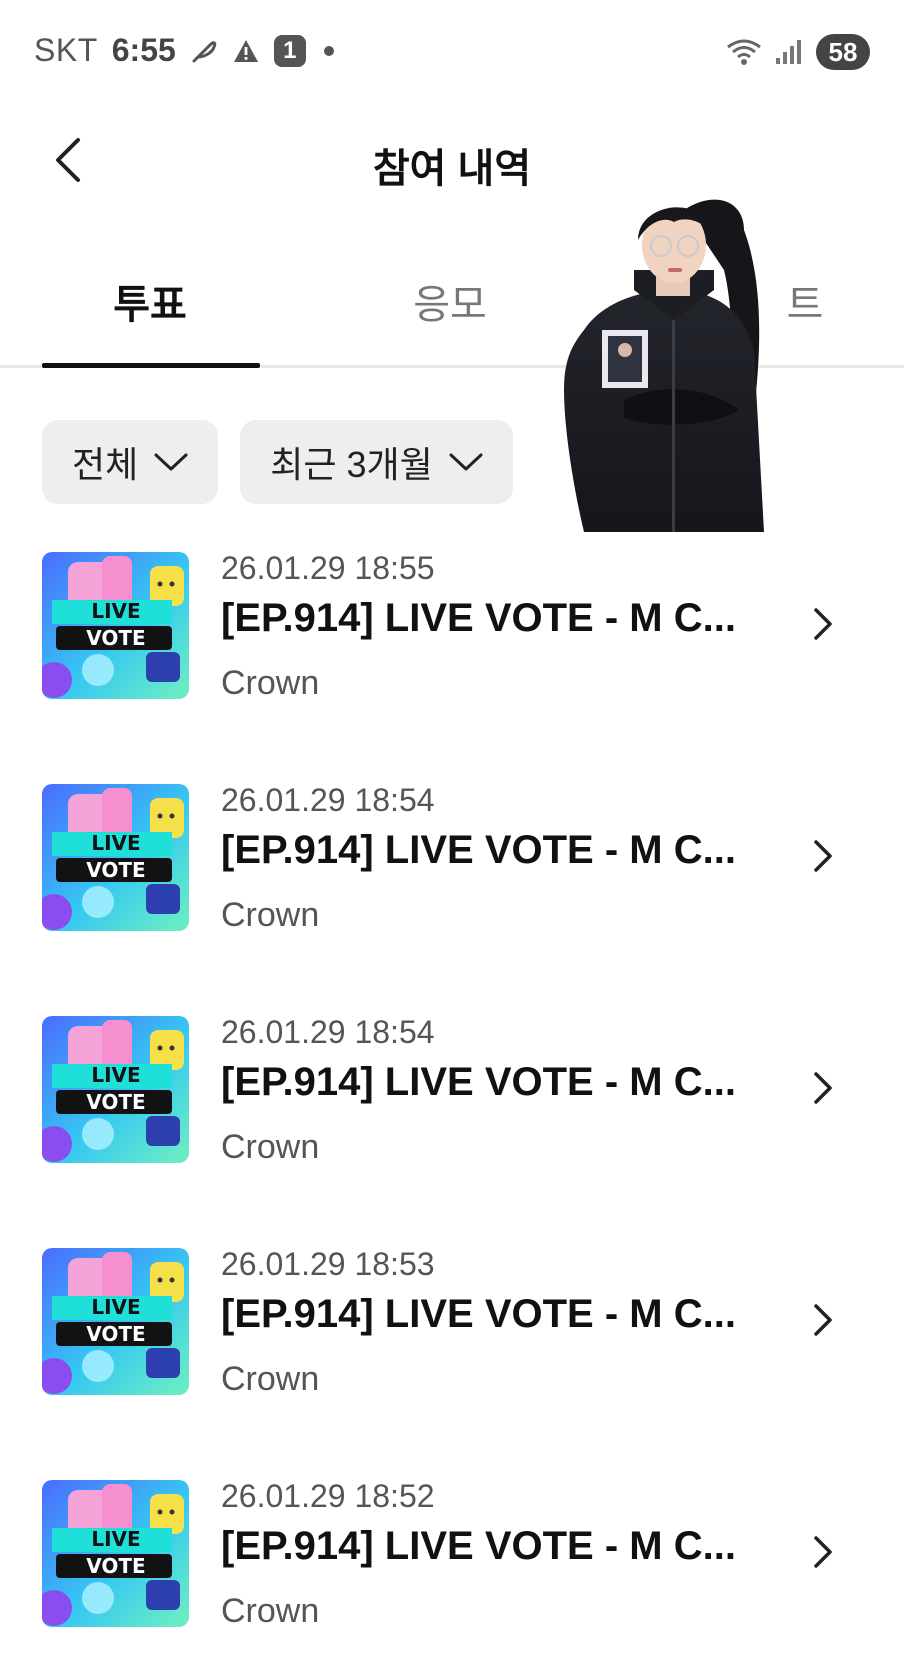 The image size is (904, 1665). I want to click on filter-bar: 전체 최근 3개월, so click(277, 462).